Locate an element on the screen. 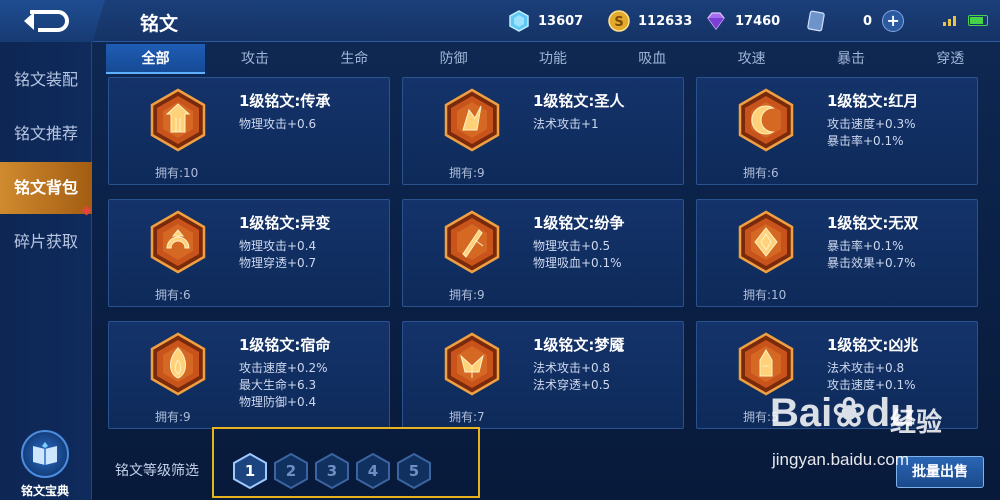  inscription-card: 1级铭文:纷争 物理攻击+0.5 物理吸血+0.1% 拥有:9 is located at coordinates (543, 253).